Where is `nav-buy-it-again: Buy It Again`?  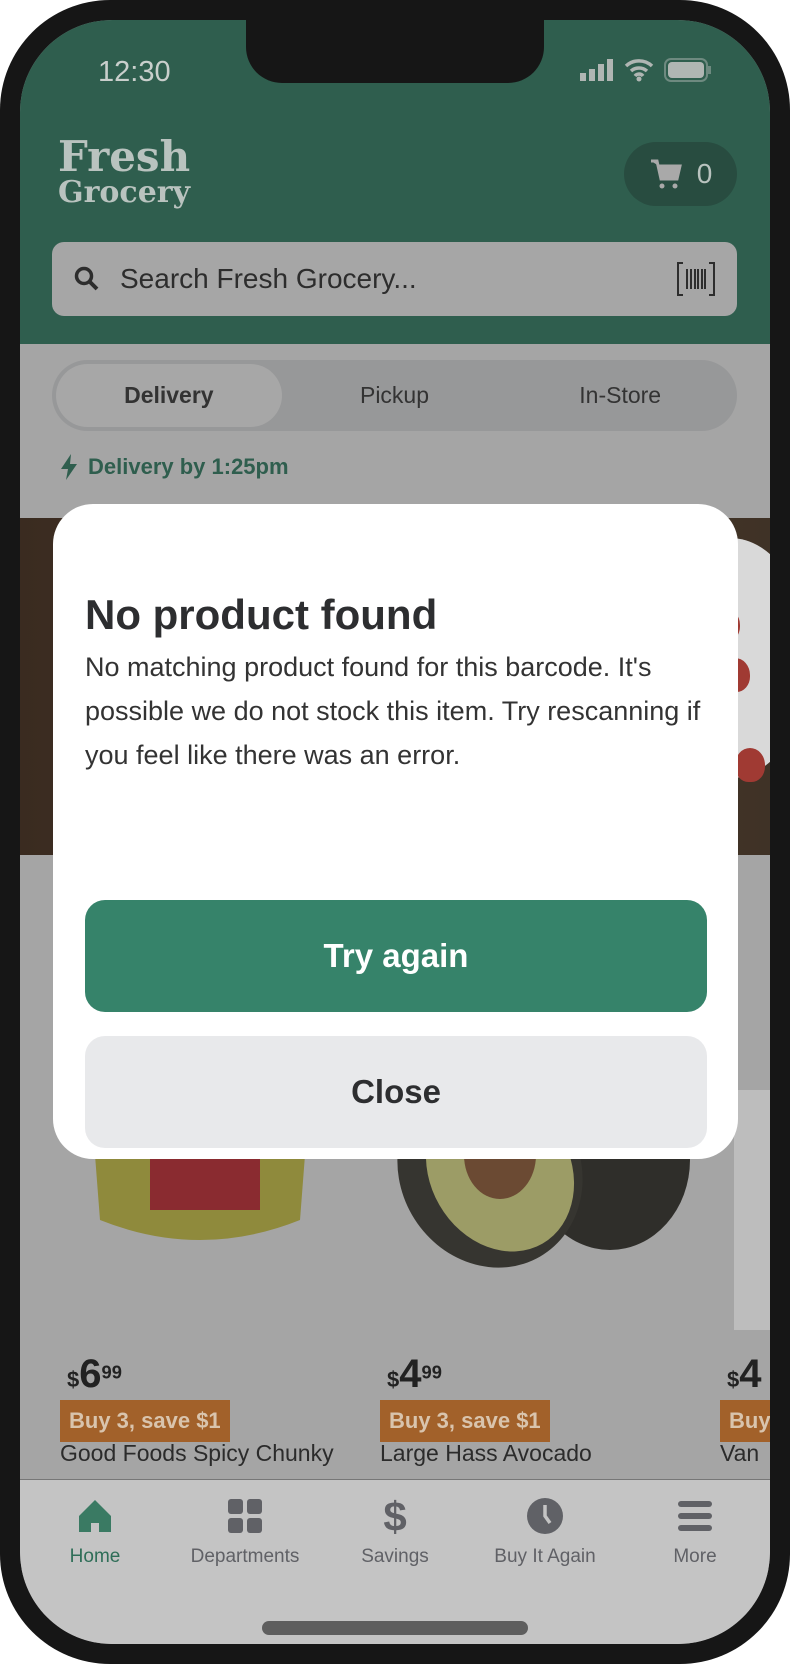
nav-buy-it-again: Buy It Again is located at coordinates (545, 1533).